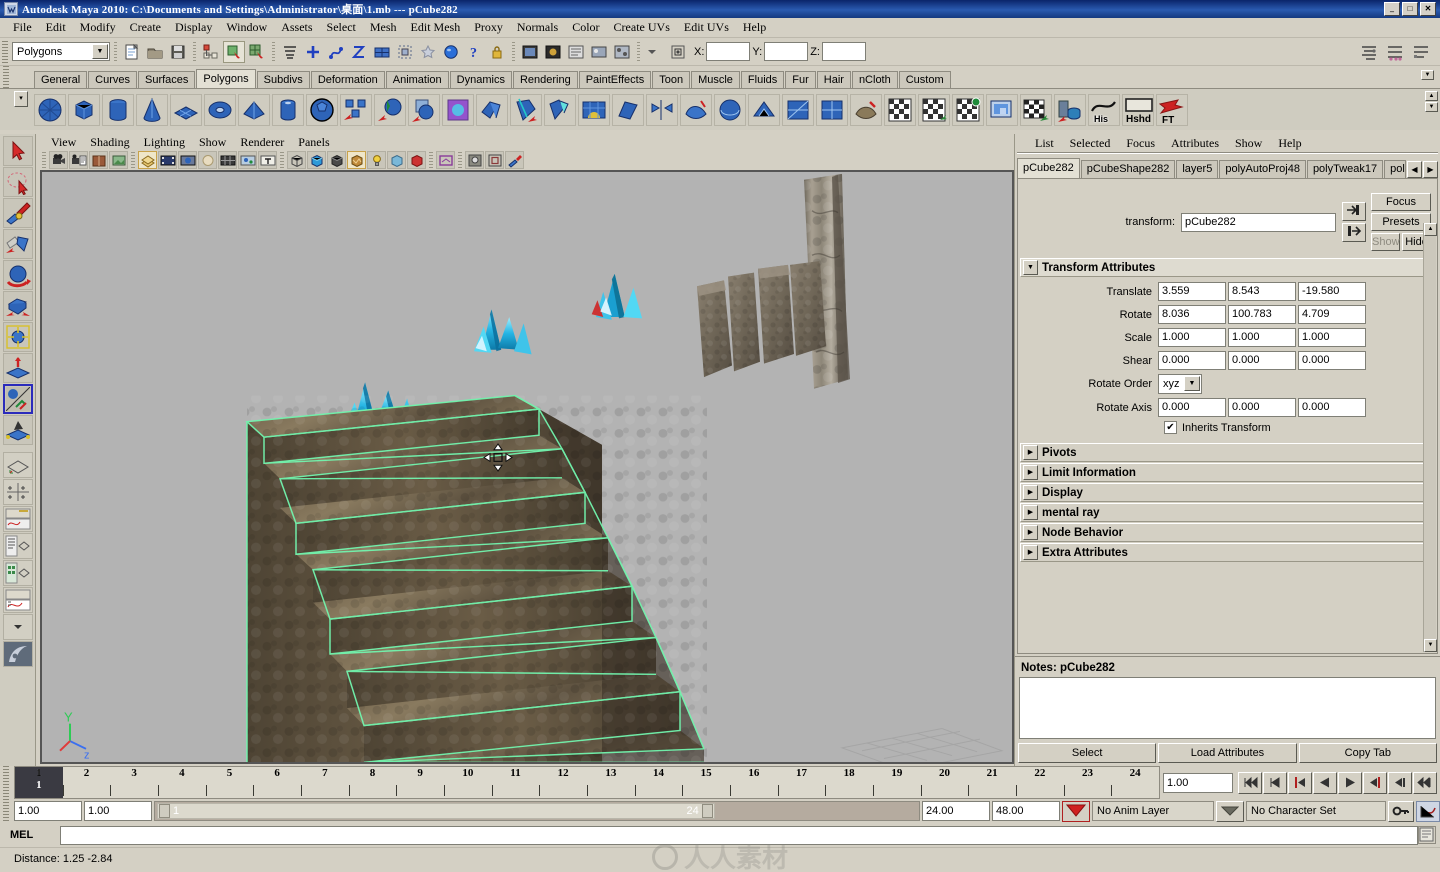 Image resolution: width=1440 pixels, height=872 pixels. What do you see at coordinates (356, 109) in the screenshot?
I see `combine-icon` at bounding box center [356, 109].